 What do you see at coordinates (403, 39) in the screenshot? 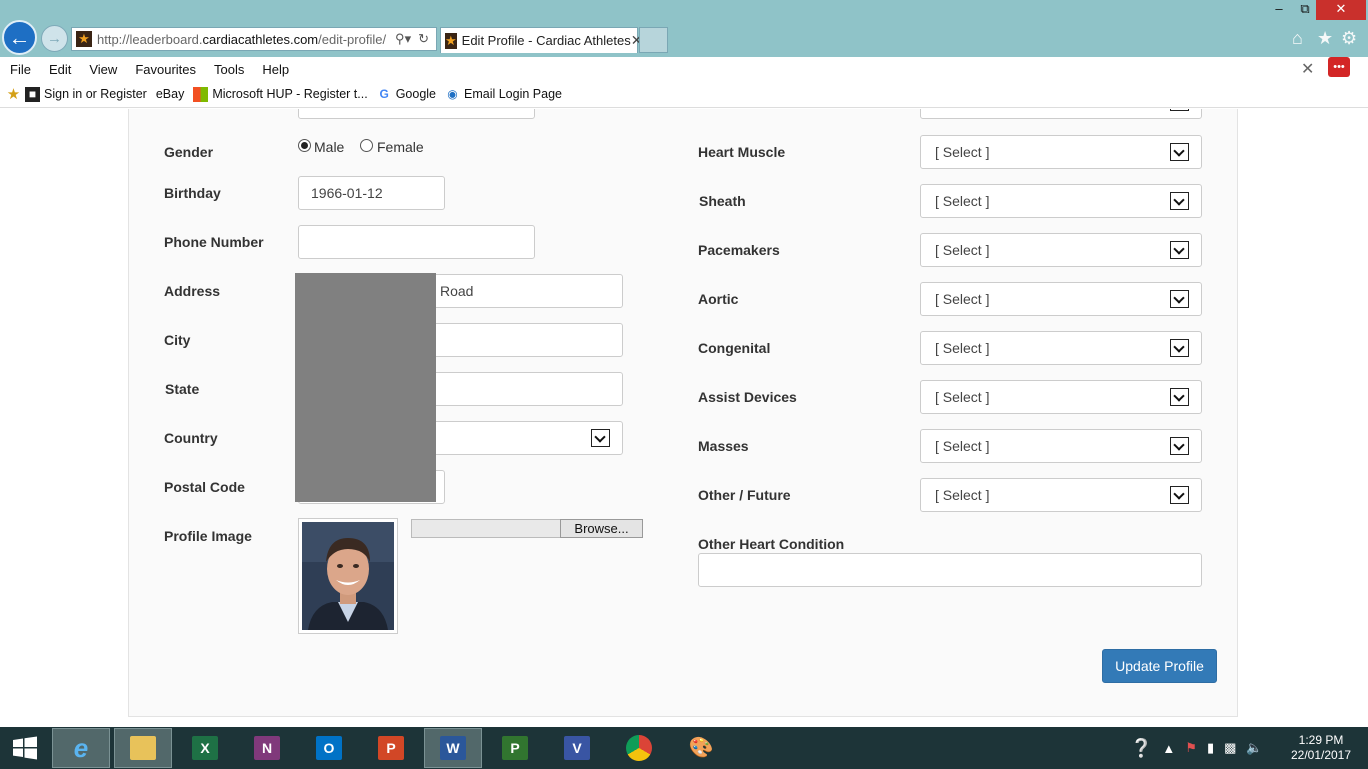
I see `search-icon: ⚲▾` at bounding box center [403, 39].